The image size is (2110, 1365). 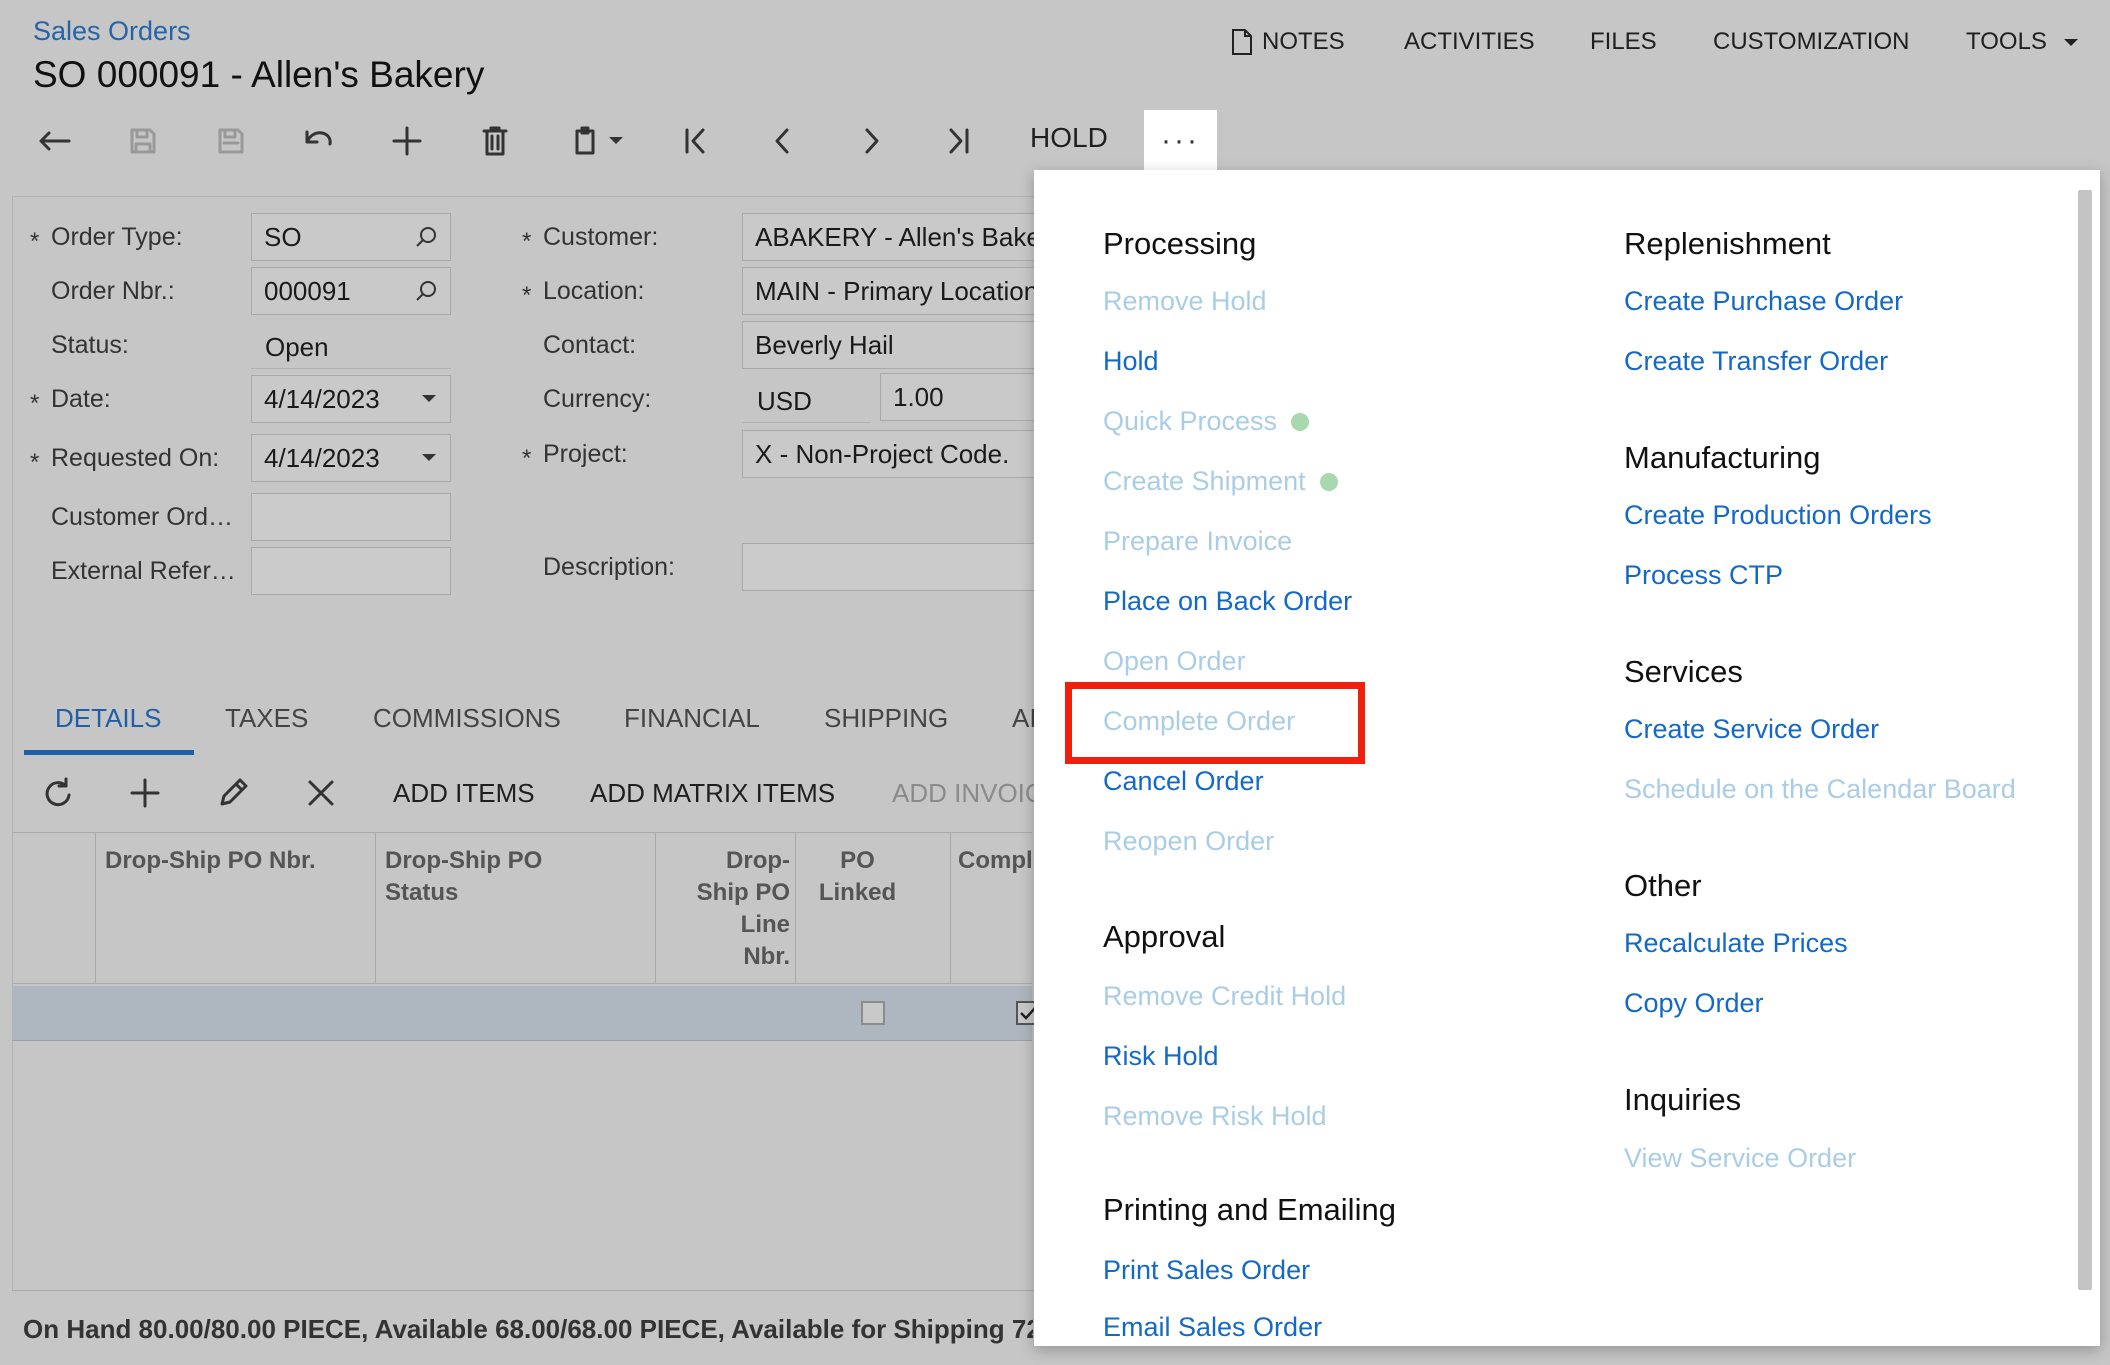 I want to click on back-button, so click(x=55, y=141).